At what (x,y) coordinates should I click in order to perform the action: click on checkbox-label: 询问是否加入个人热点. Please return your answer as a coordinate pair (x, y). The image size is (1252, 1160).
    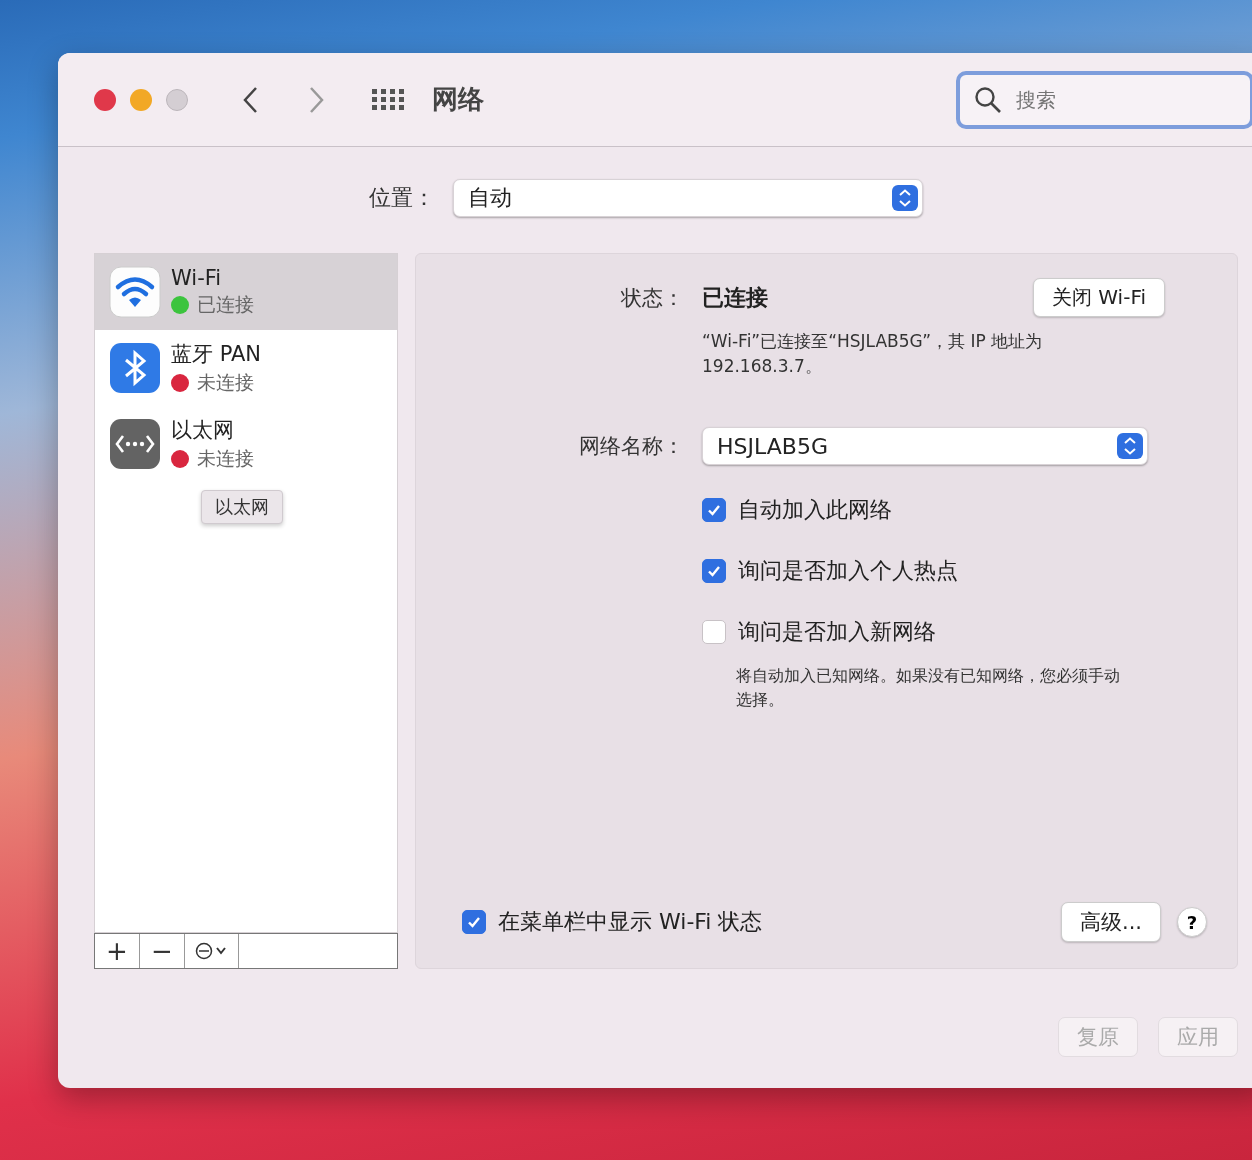
    Looking at the image, I should click on (848, 571).